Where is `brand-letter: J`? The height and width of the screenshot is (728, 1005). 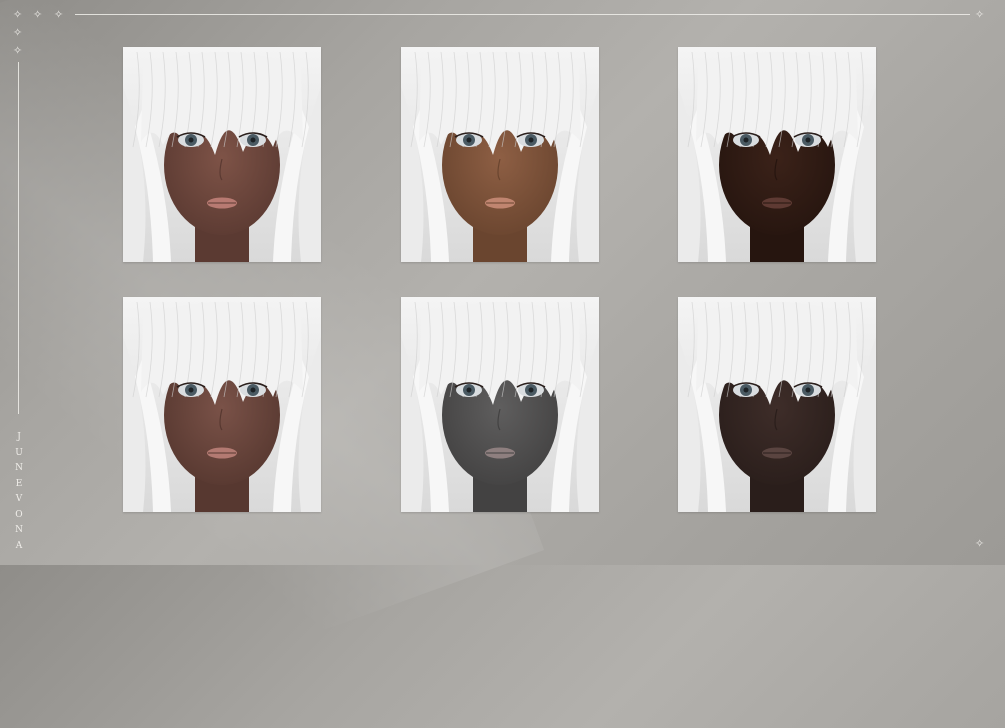 brand-letter: J is located at coordinates (19, 437).